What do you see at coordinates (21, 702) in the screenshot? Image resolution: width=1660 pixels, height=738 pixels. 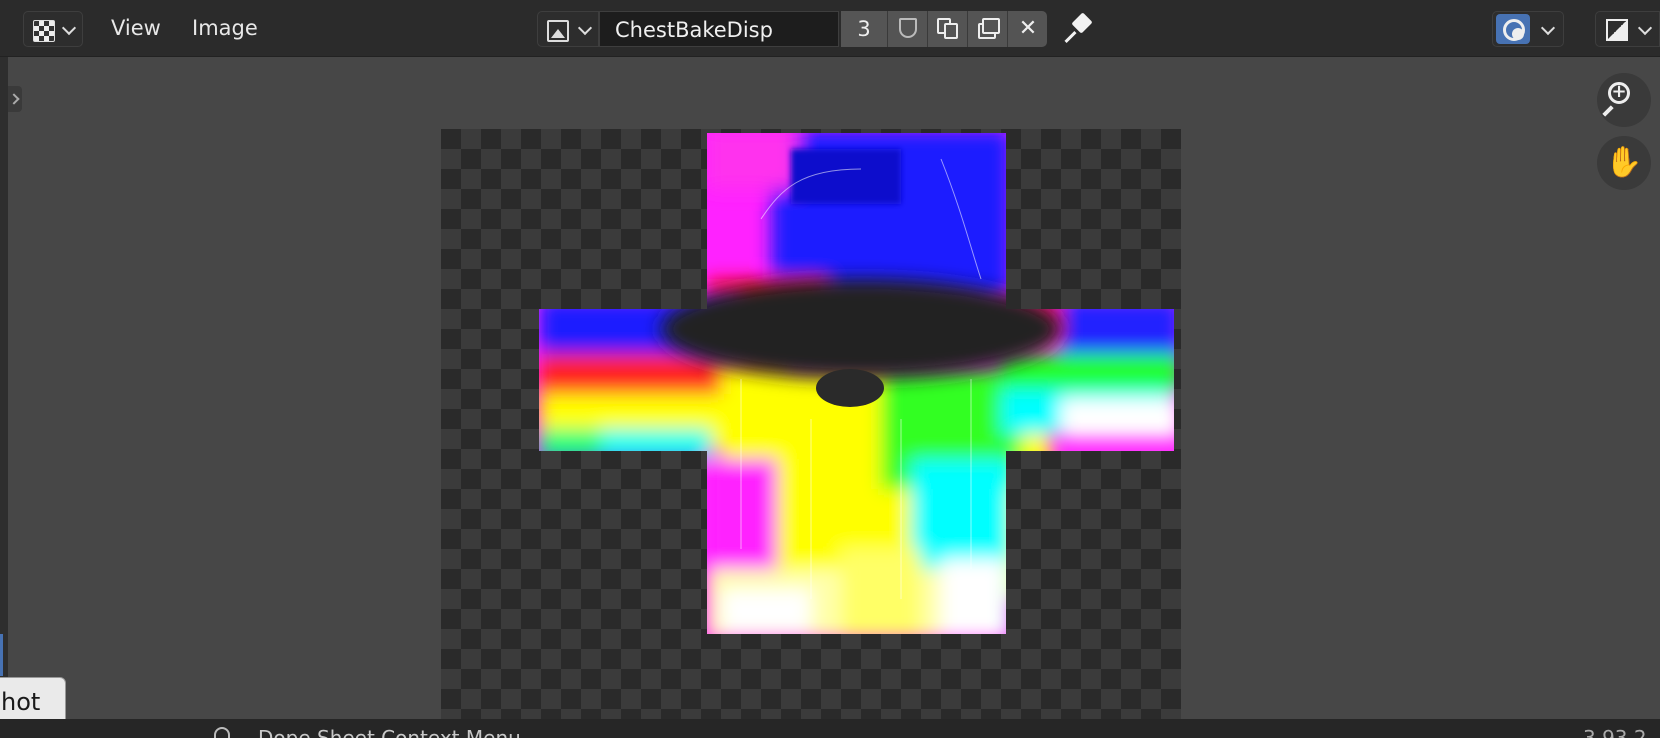 I see `tooltip-text: hot` at bounding box center [21, 702].